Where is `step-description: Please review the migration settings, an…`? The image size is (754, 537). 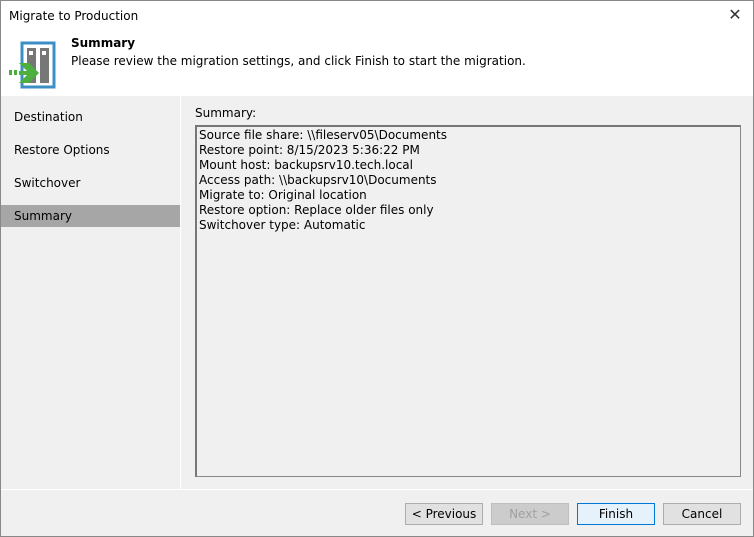
step-description: Please review the migration settings, an… is located at coordinates (298, 61).